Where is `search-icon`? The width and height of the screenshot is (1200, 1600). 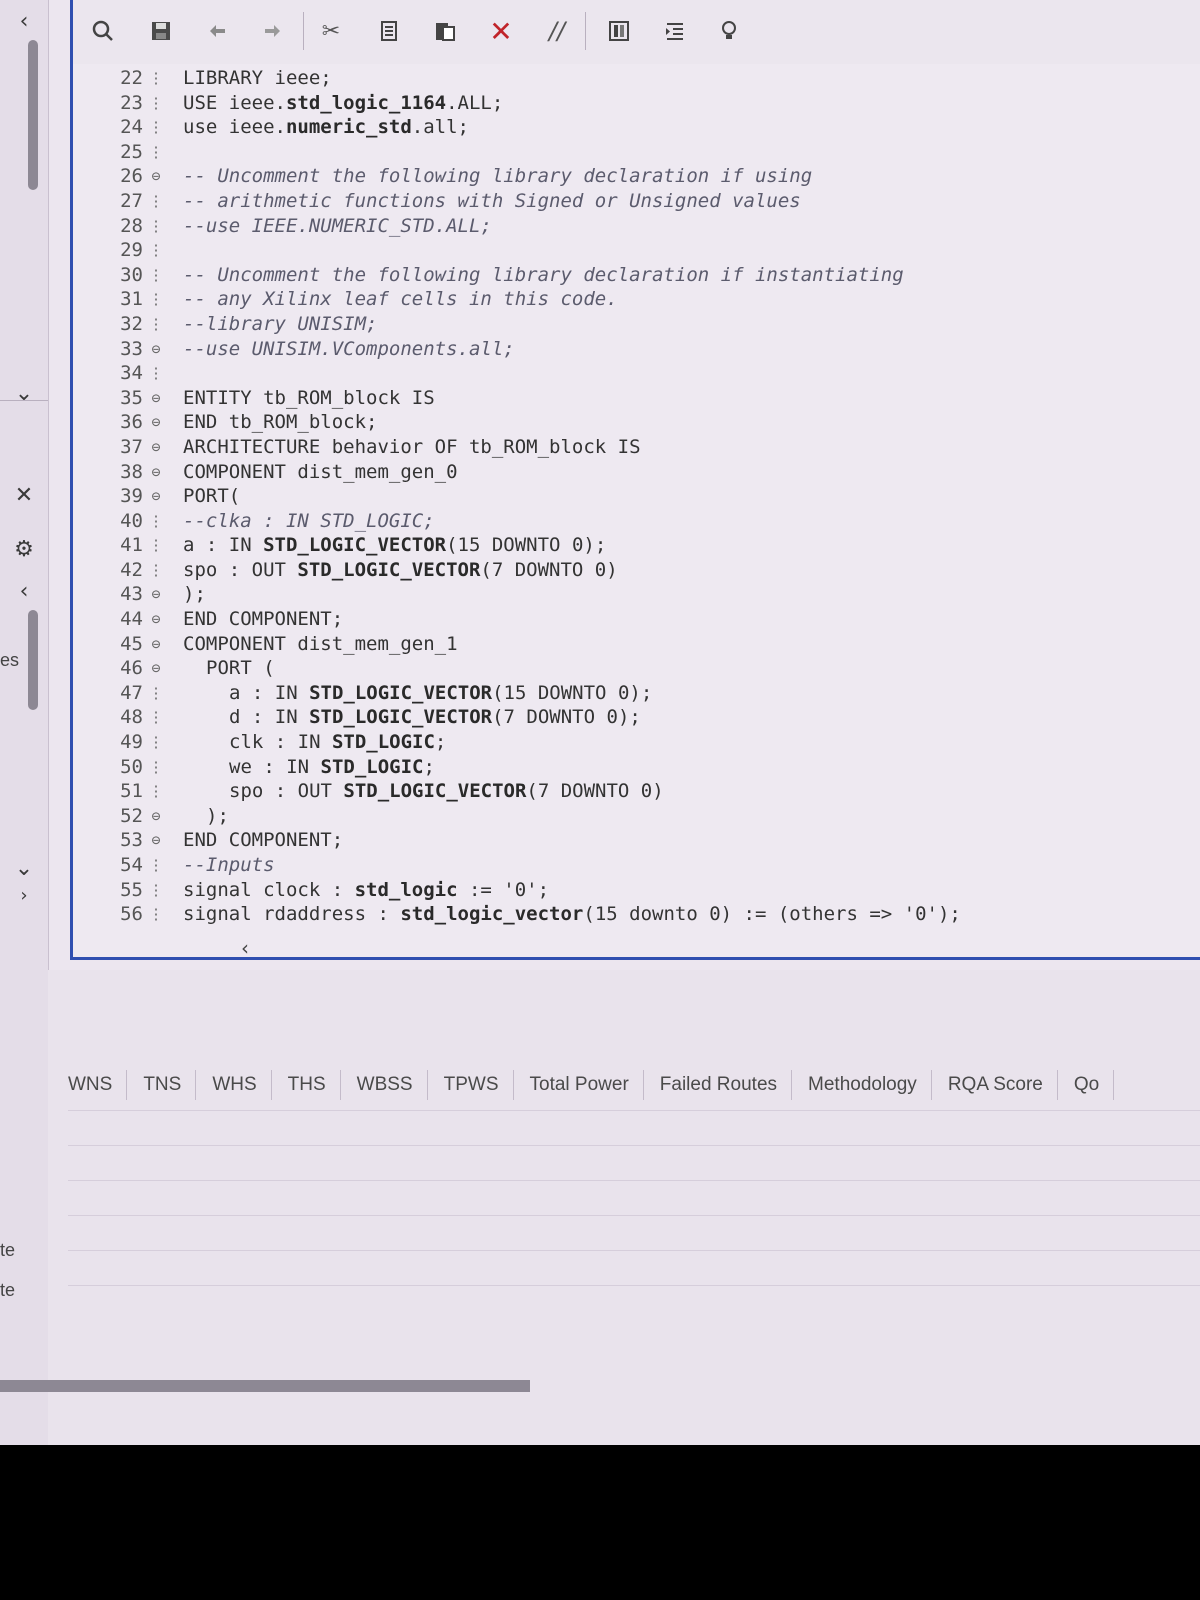
search-icon is located at coordinates (103, 31).